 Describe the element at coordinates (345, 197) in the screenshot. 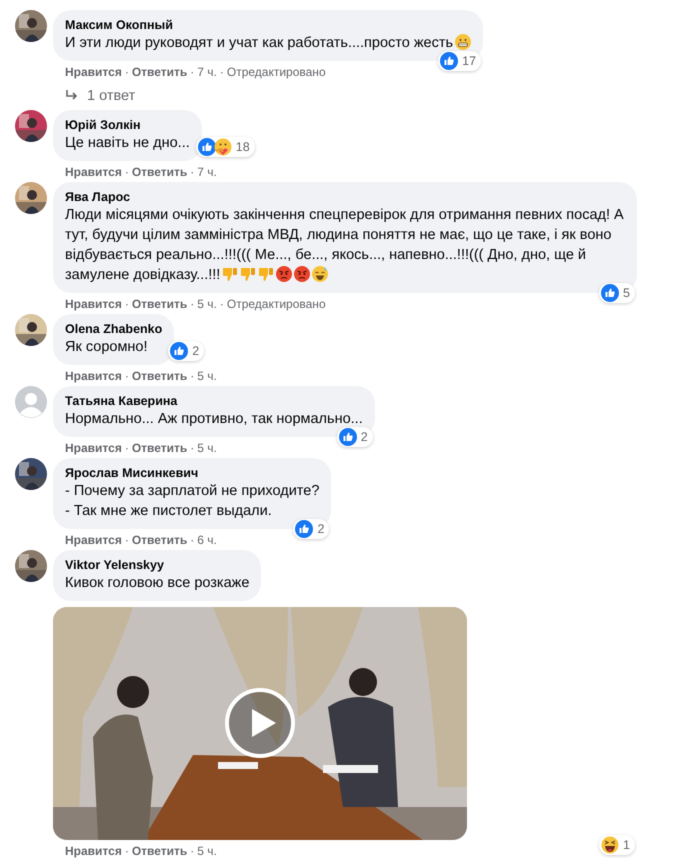

I see `author-name: Ява Ларос` at that location.